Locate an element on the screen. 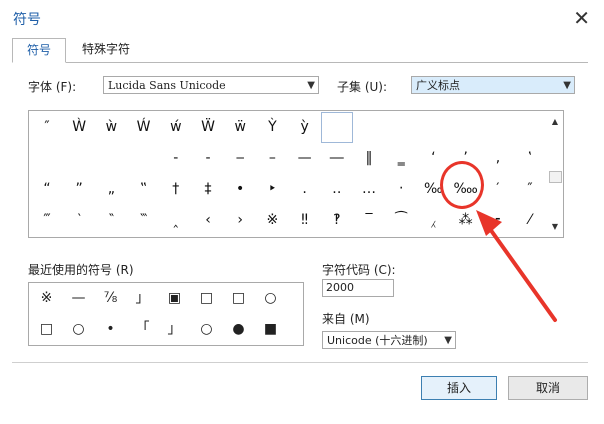 The height and width of the screenshot is (424, 604). recent-symbol-cell: ※ is located at coordinates (46, 298).